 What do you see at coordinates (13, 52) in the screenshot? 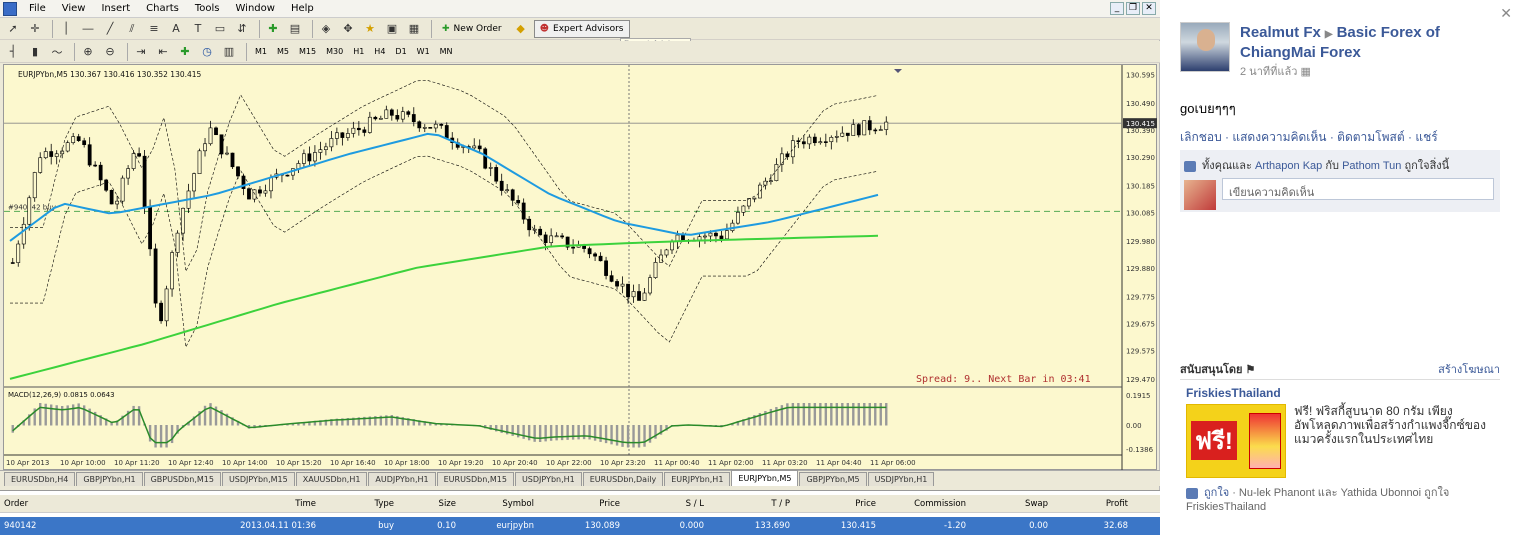
I see `bar-chart-icon: ┤` at bounding box center [13, 52].